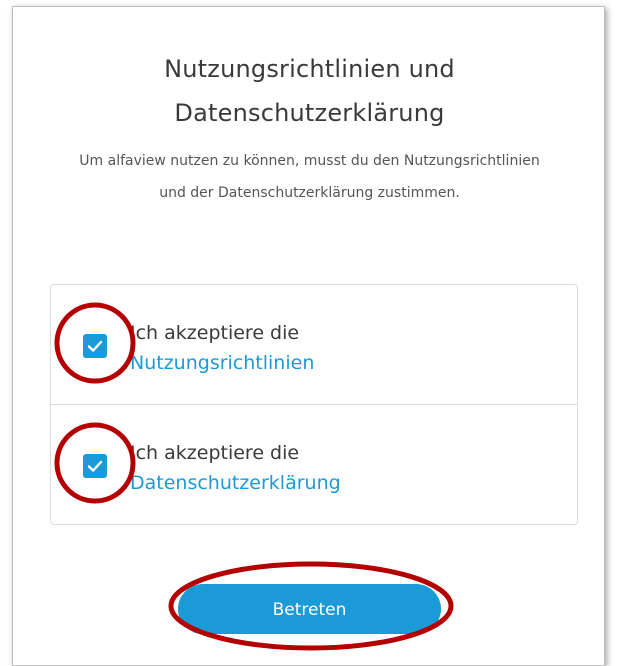 The height and width of the screenshot is (666, 619). Describe the element at coordinates (235, 483) in the screenshot. I see `privacy-link: Datenschutzerklärung` at that location.